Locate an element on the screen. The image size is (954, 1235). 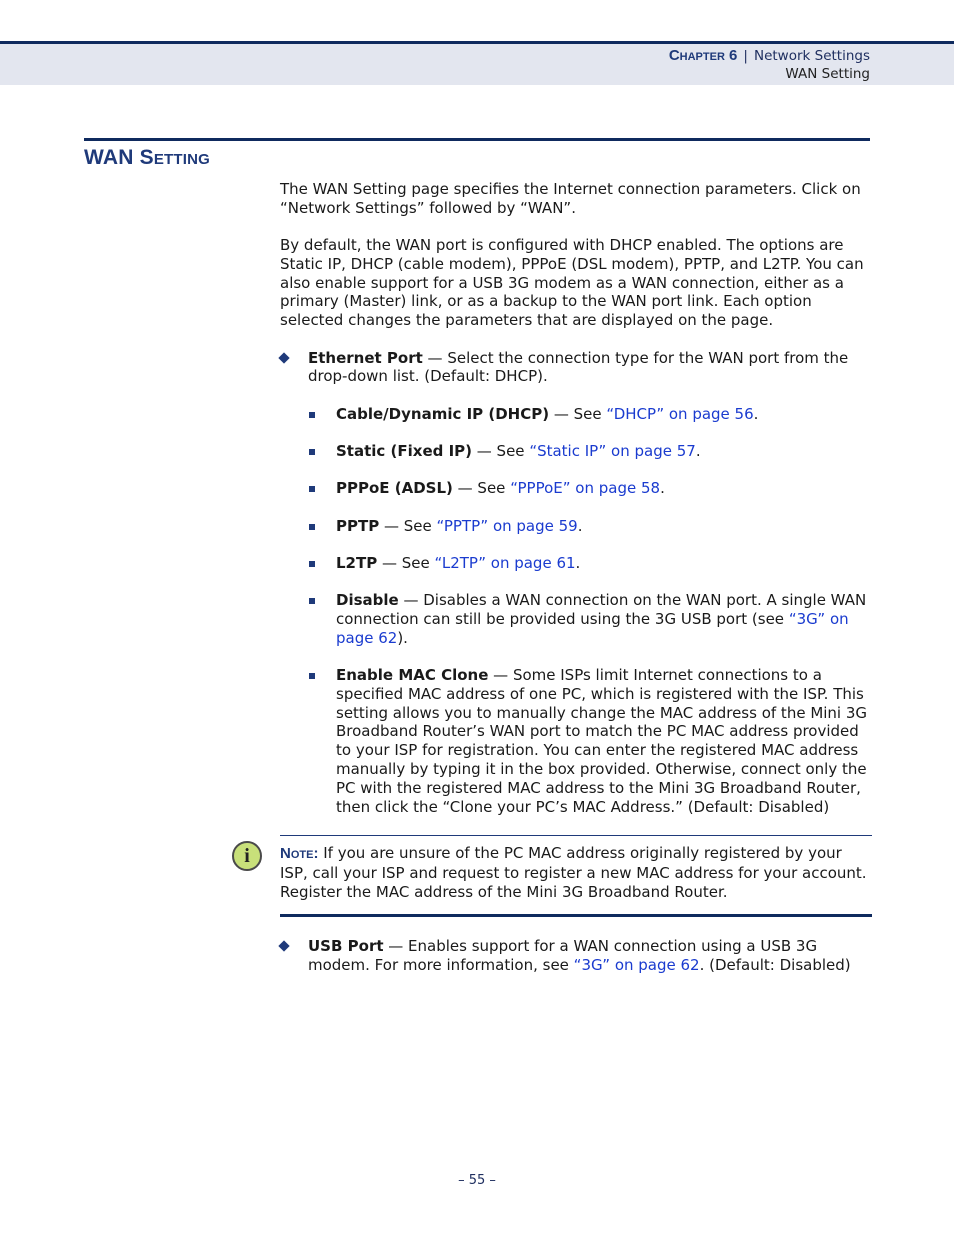
header-section: Network Settings is located at coordinates (811, 56).